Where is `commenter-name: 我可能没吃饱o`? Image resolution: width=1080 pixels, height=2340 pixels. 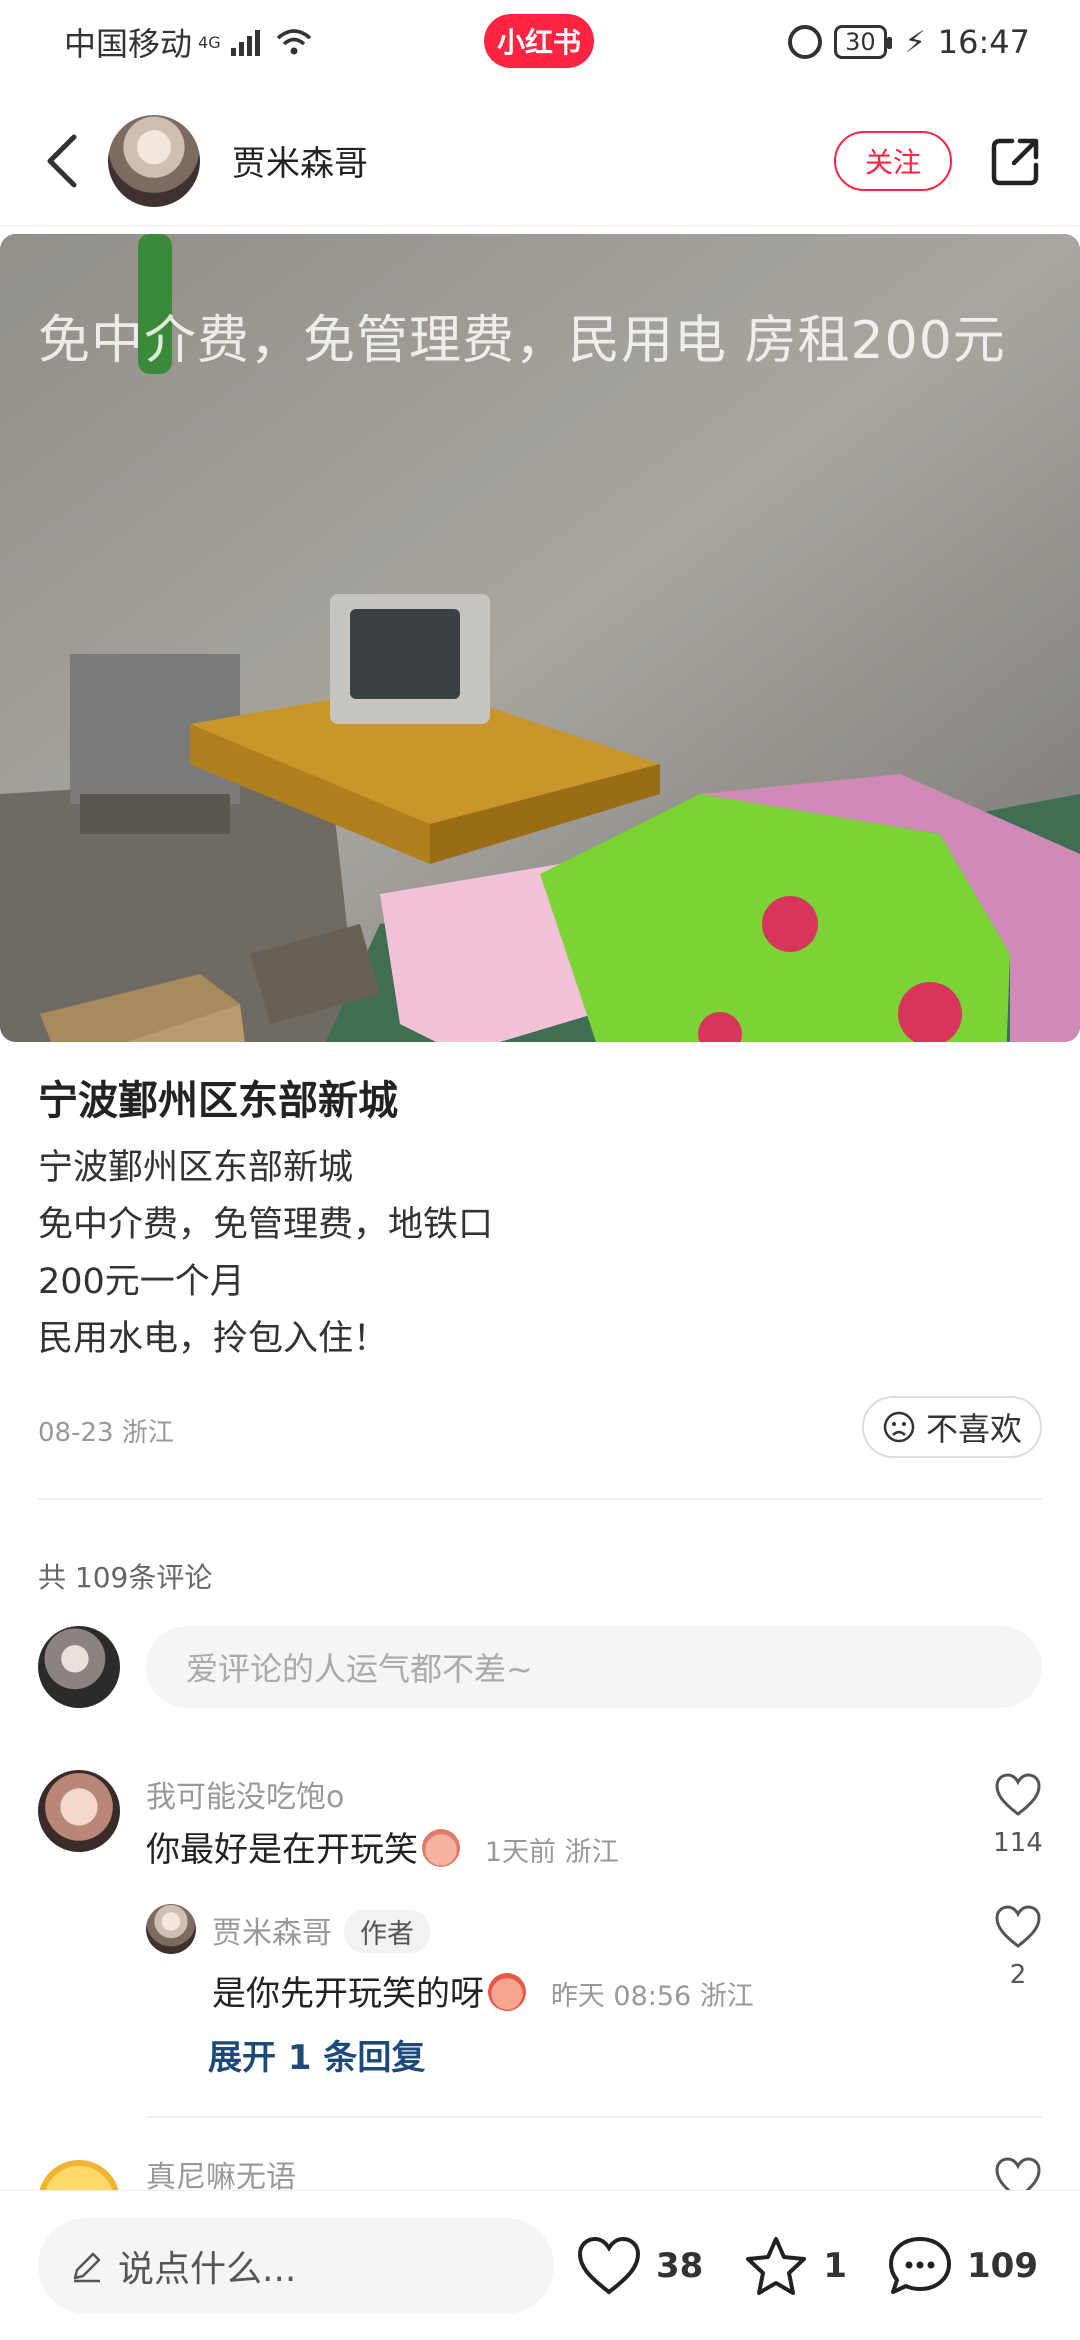
commenter-name: 我可能没吃饱o is located at coordinates (245, 1794).